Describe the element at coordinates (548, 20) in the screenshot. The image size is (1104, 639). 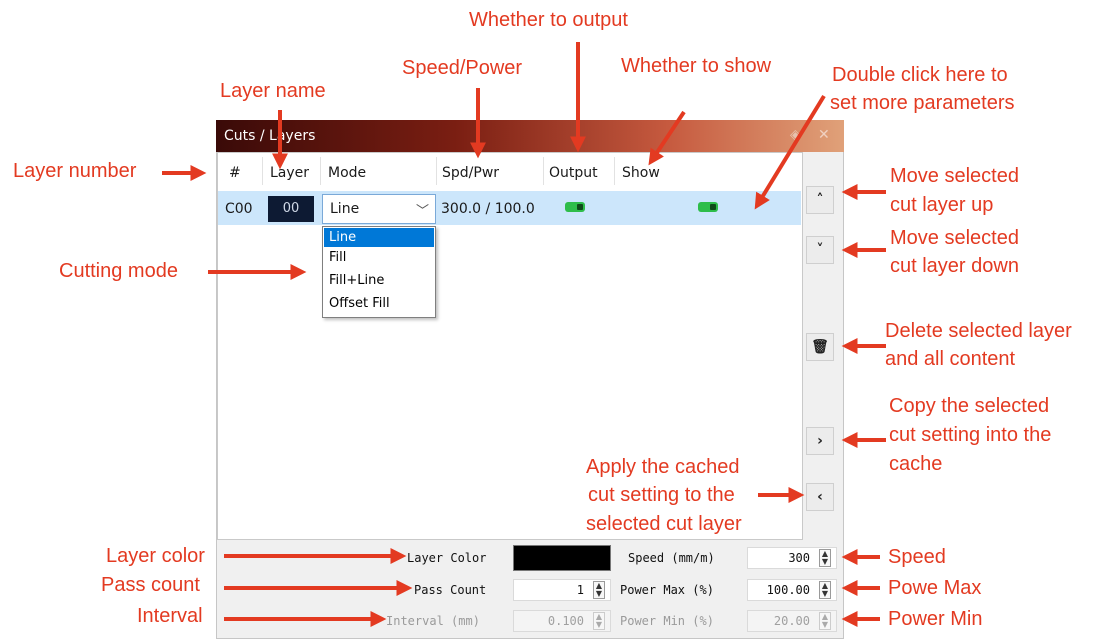
I see `annotation-whether-output: Whether to output` at that location.